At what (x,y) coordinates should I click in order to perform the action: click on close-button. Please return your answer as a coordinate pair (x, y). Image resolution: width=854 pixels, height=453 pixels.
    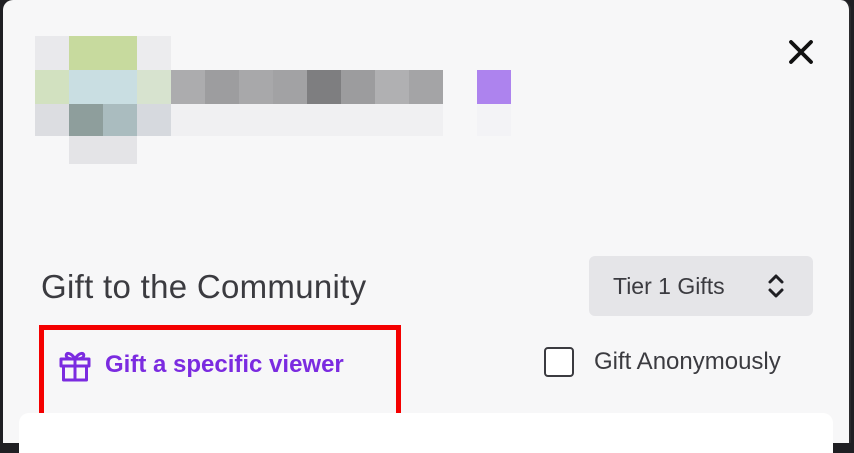
    Looking at the image, I should click on (801, 52).